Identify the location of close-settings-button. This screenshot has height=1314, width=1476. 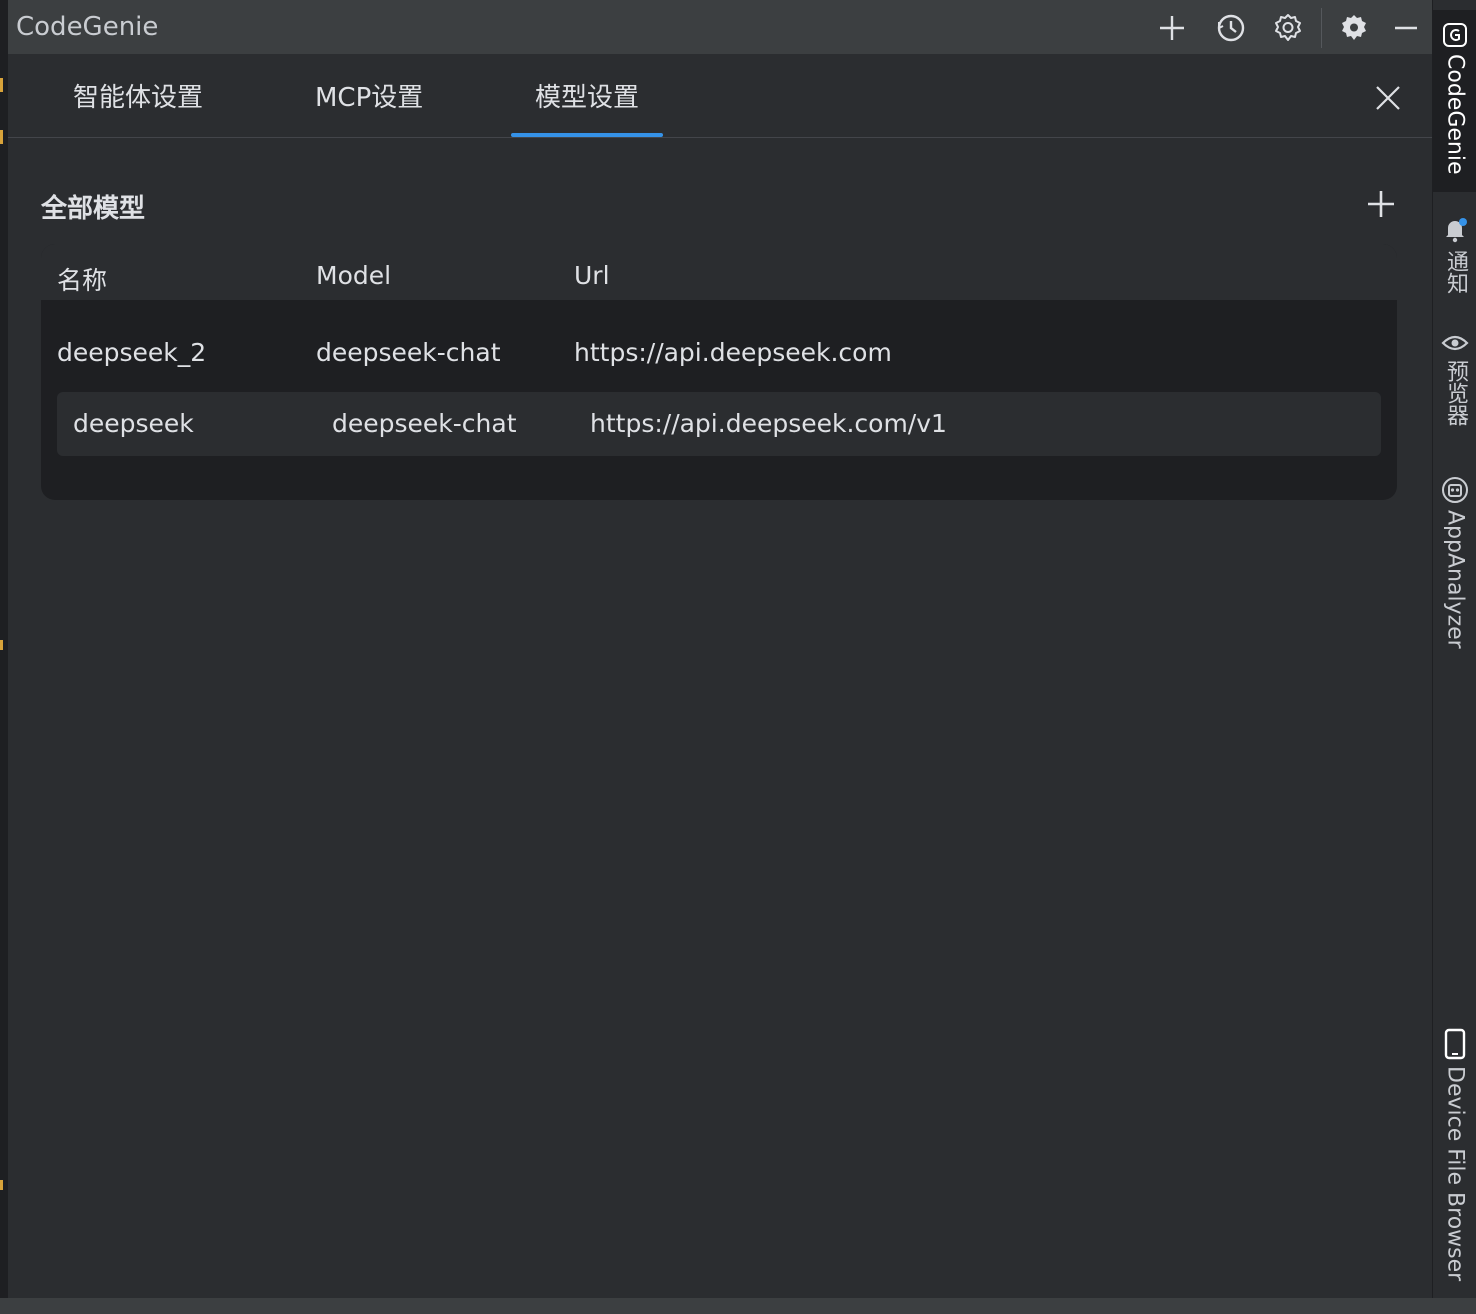
(1388, 98).